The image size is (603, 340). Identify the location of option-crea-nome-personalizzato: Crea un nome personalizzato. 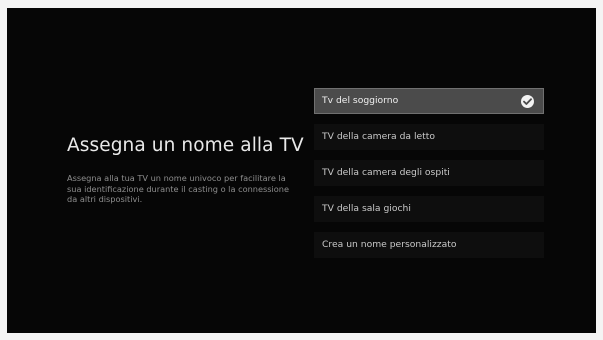
(429, 245).